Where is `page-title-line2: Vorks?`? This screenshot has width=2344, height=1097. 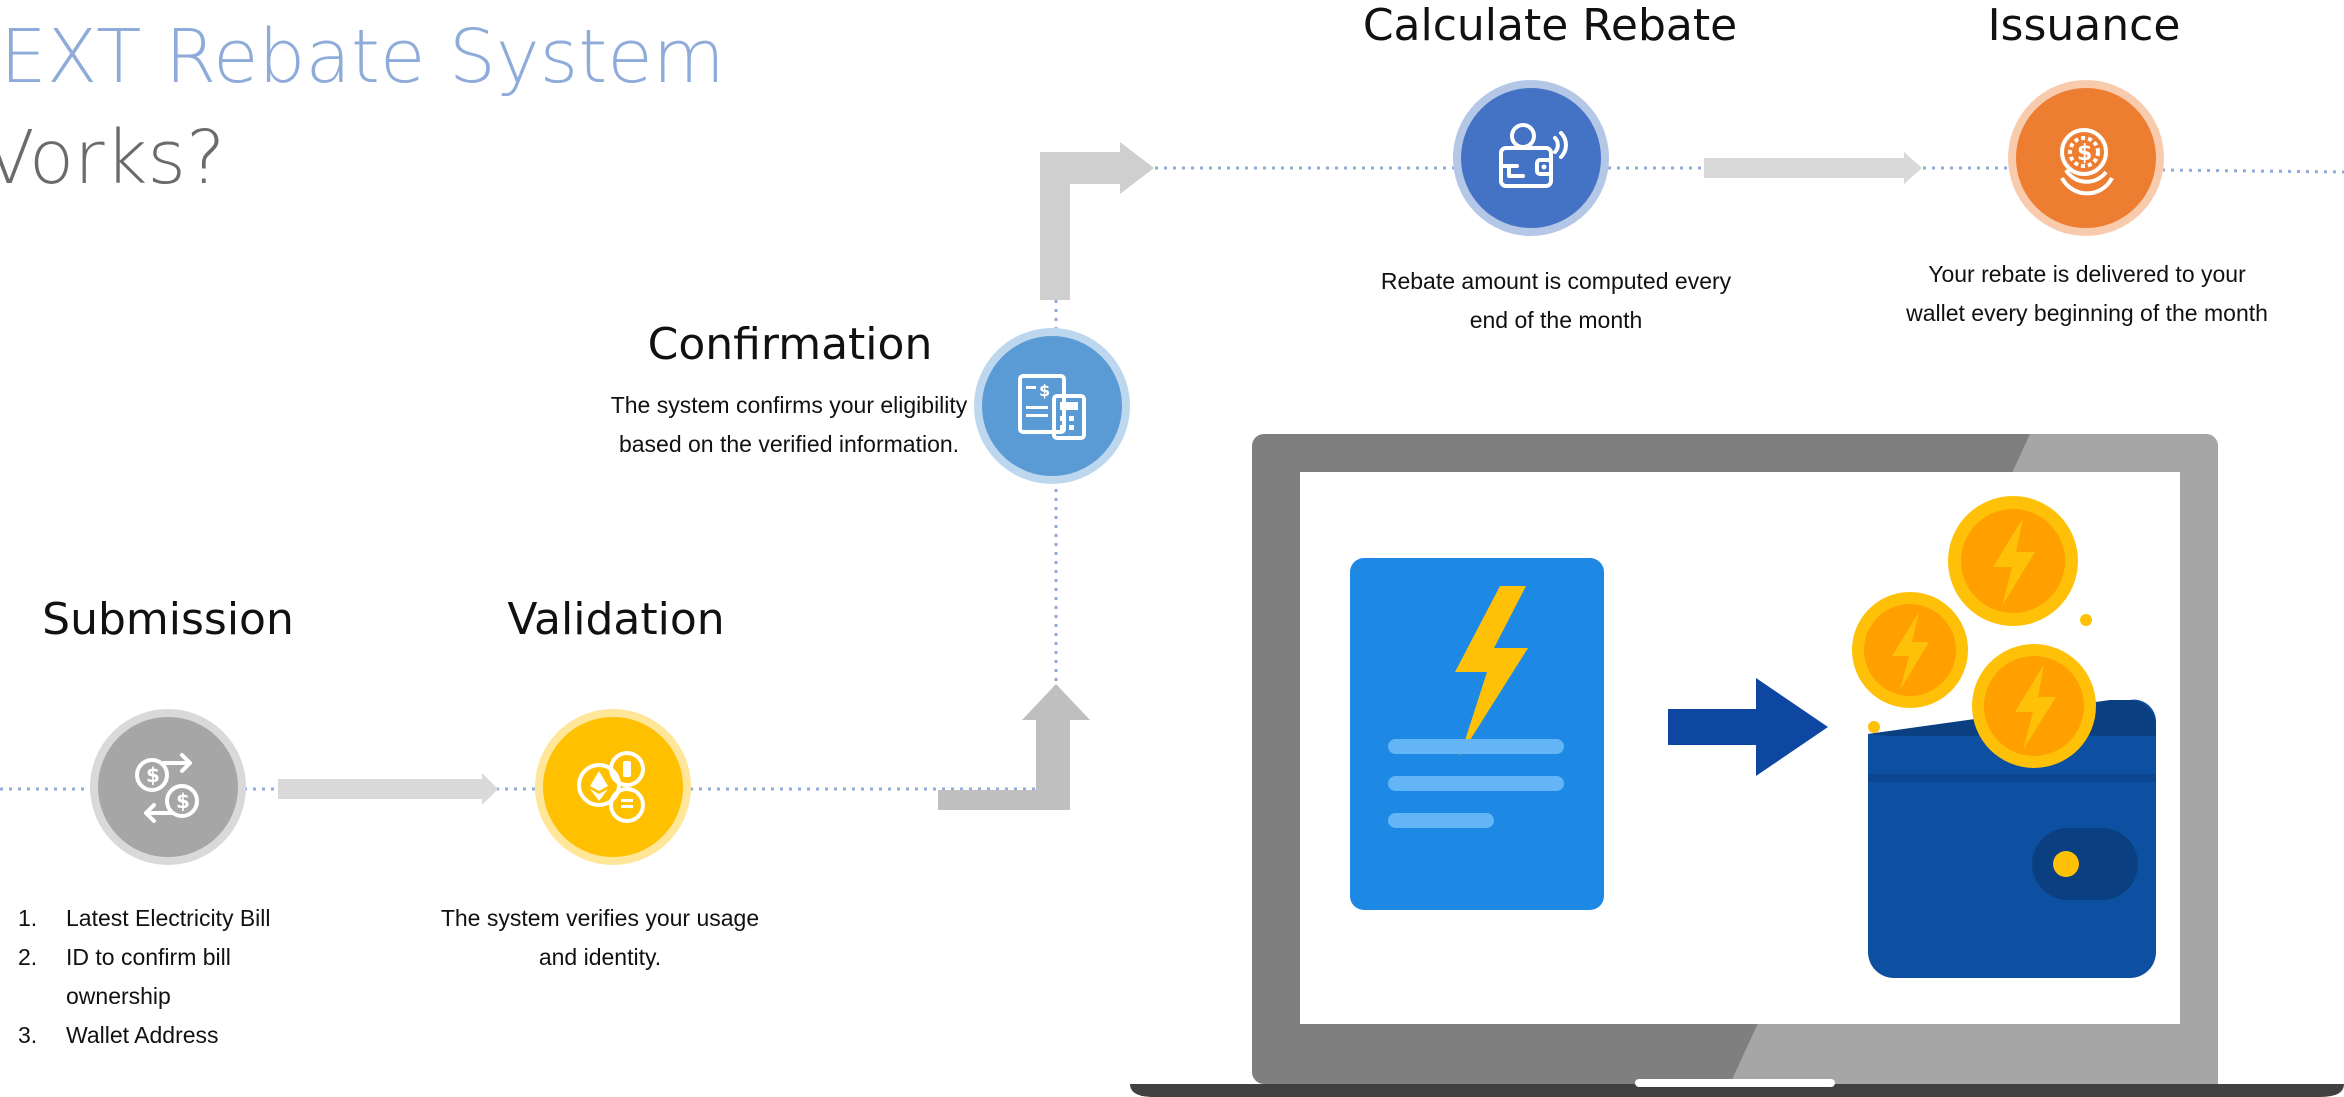 page-title-line2: Vorks? is located at coordinates (113, 158).